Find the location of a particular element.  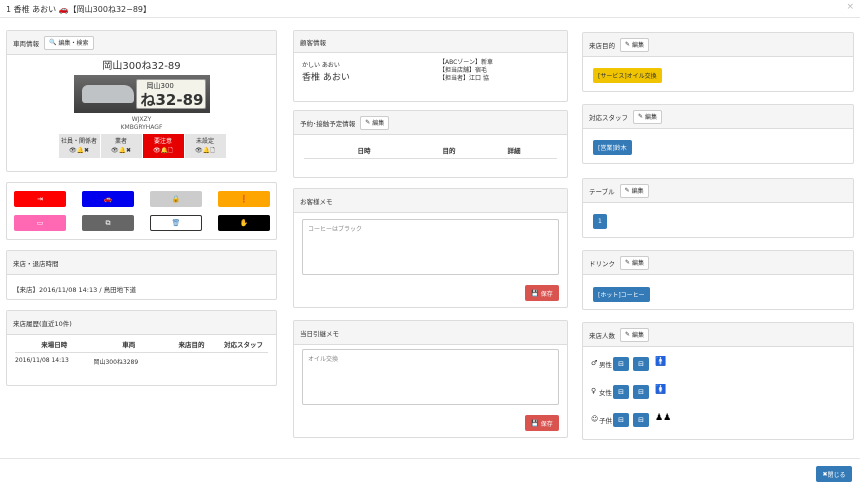

handover-memo-panel: 当日引継メモ オイル交換 💾 保存 is located at coordinates (430, 379).